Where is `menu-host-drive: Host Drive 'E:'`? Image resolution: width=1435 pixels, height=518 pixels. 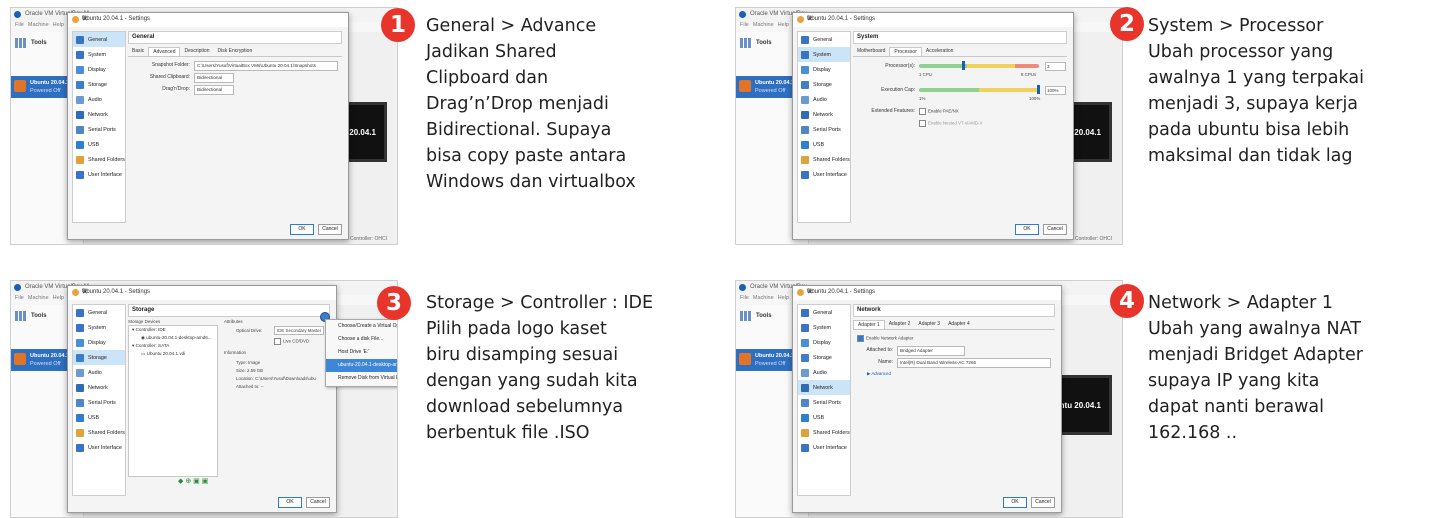 menu-host-drive: Host Drive 'E:' is located at coordinates (361, 352).